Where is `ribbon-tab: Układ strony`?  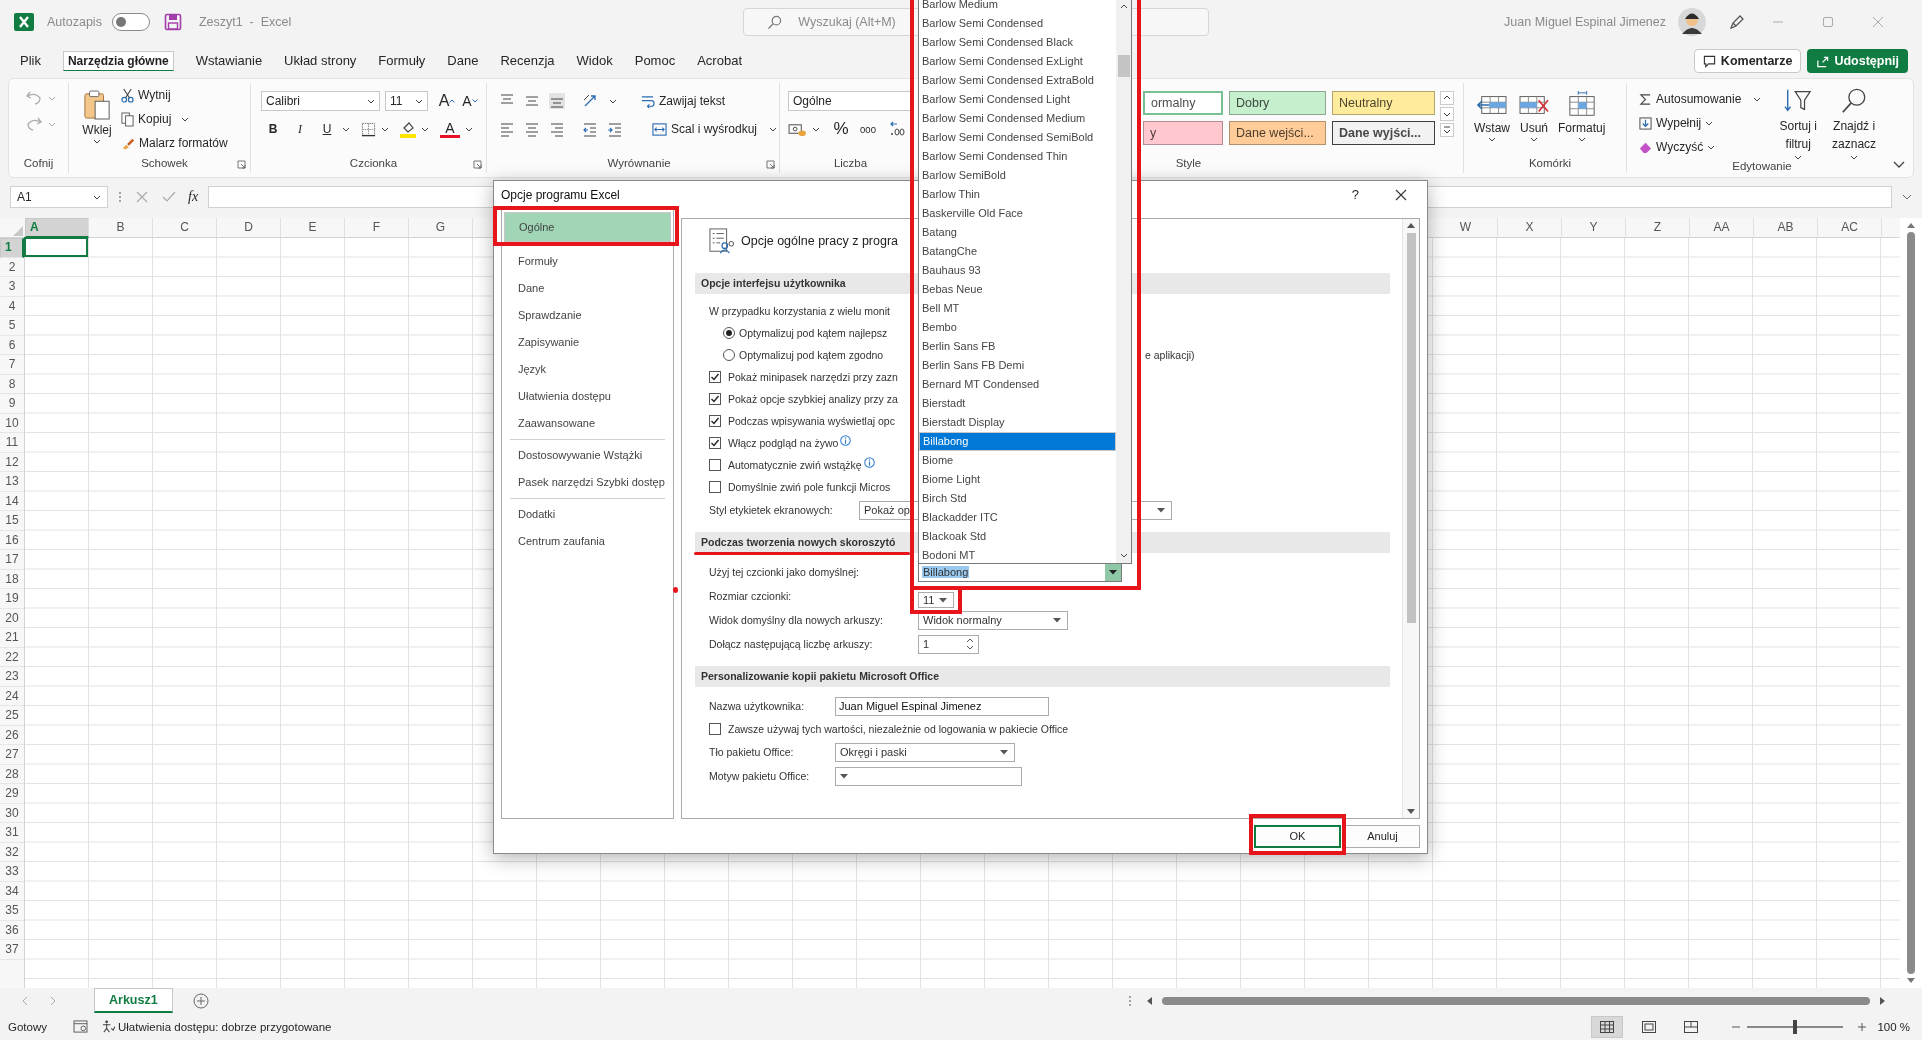
ribbon-tab: Układ strony is located at coordinates (320, 61).